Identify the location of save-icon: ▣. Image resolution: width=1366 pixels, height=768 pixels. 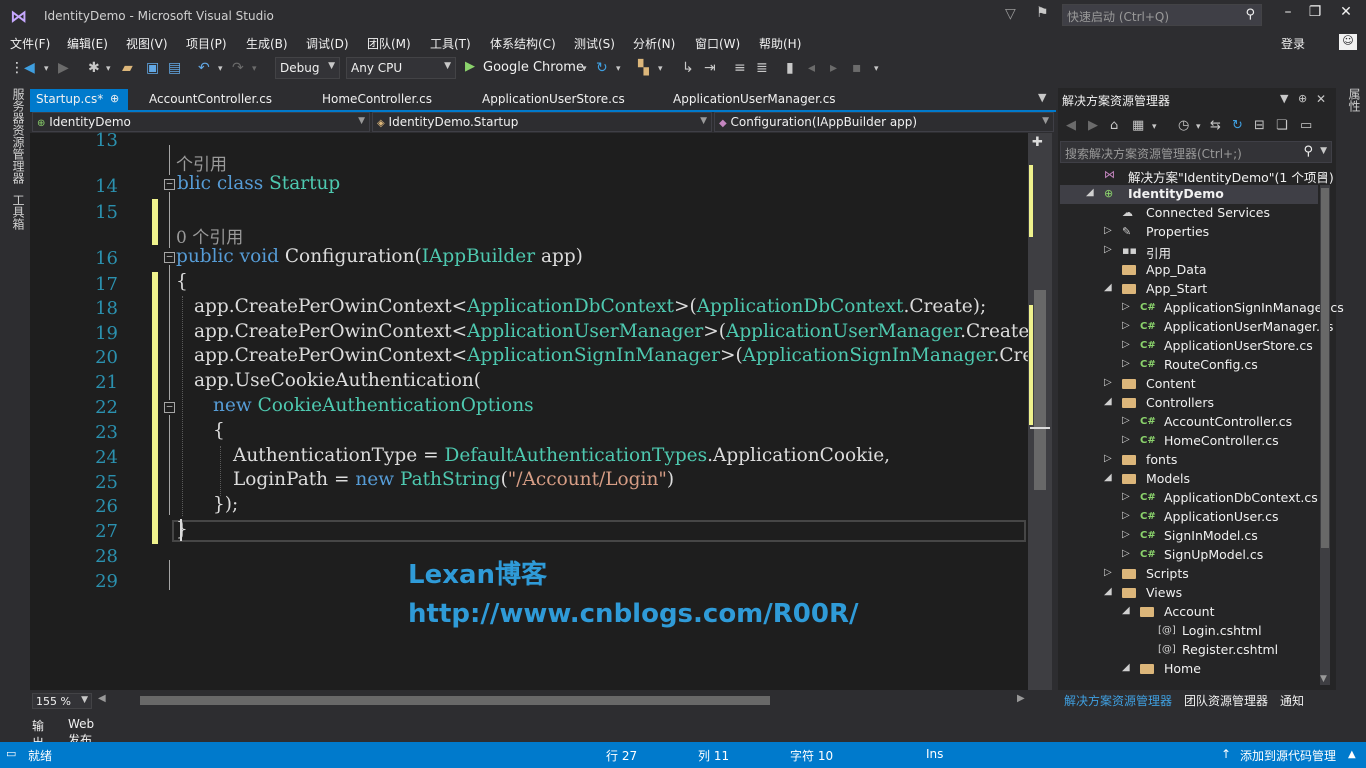
(152, 68).